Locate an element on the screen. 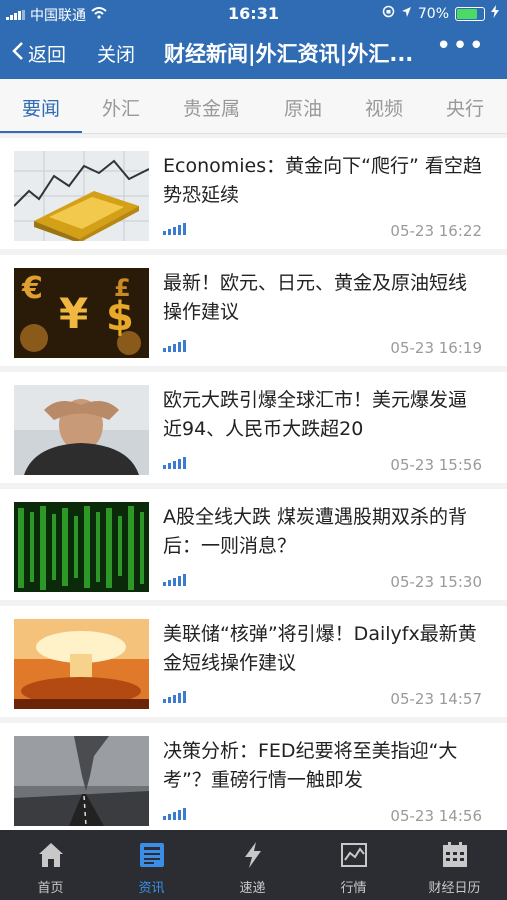 This screenshot has height=900, width=507. battery-percent: 70% is located at coordinates (433, 13).